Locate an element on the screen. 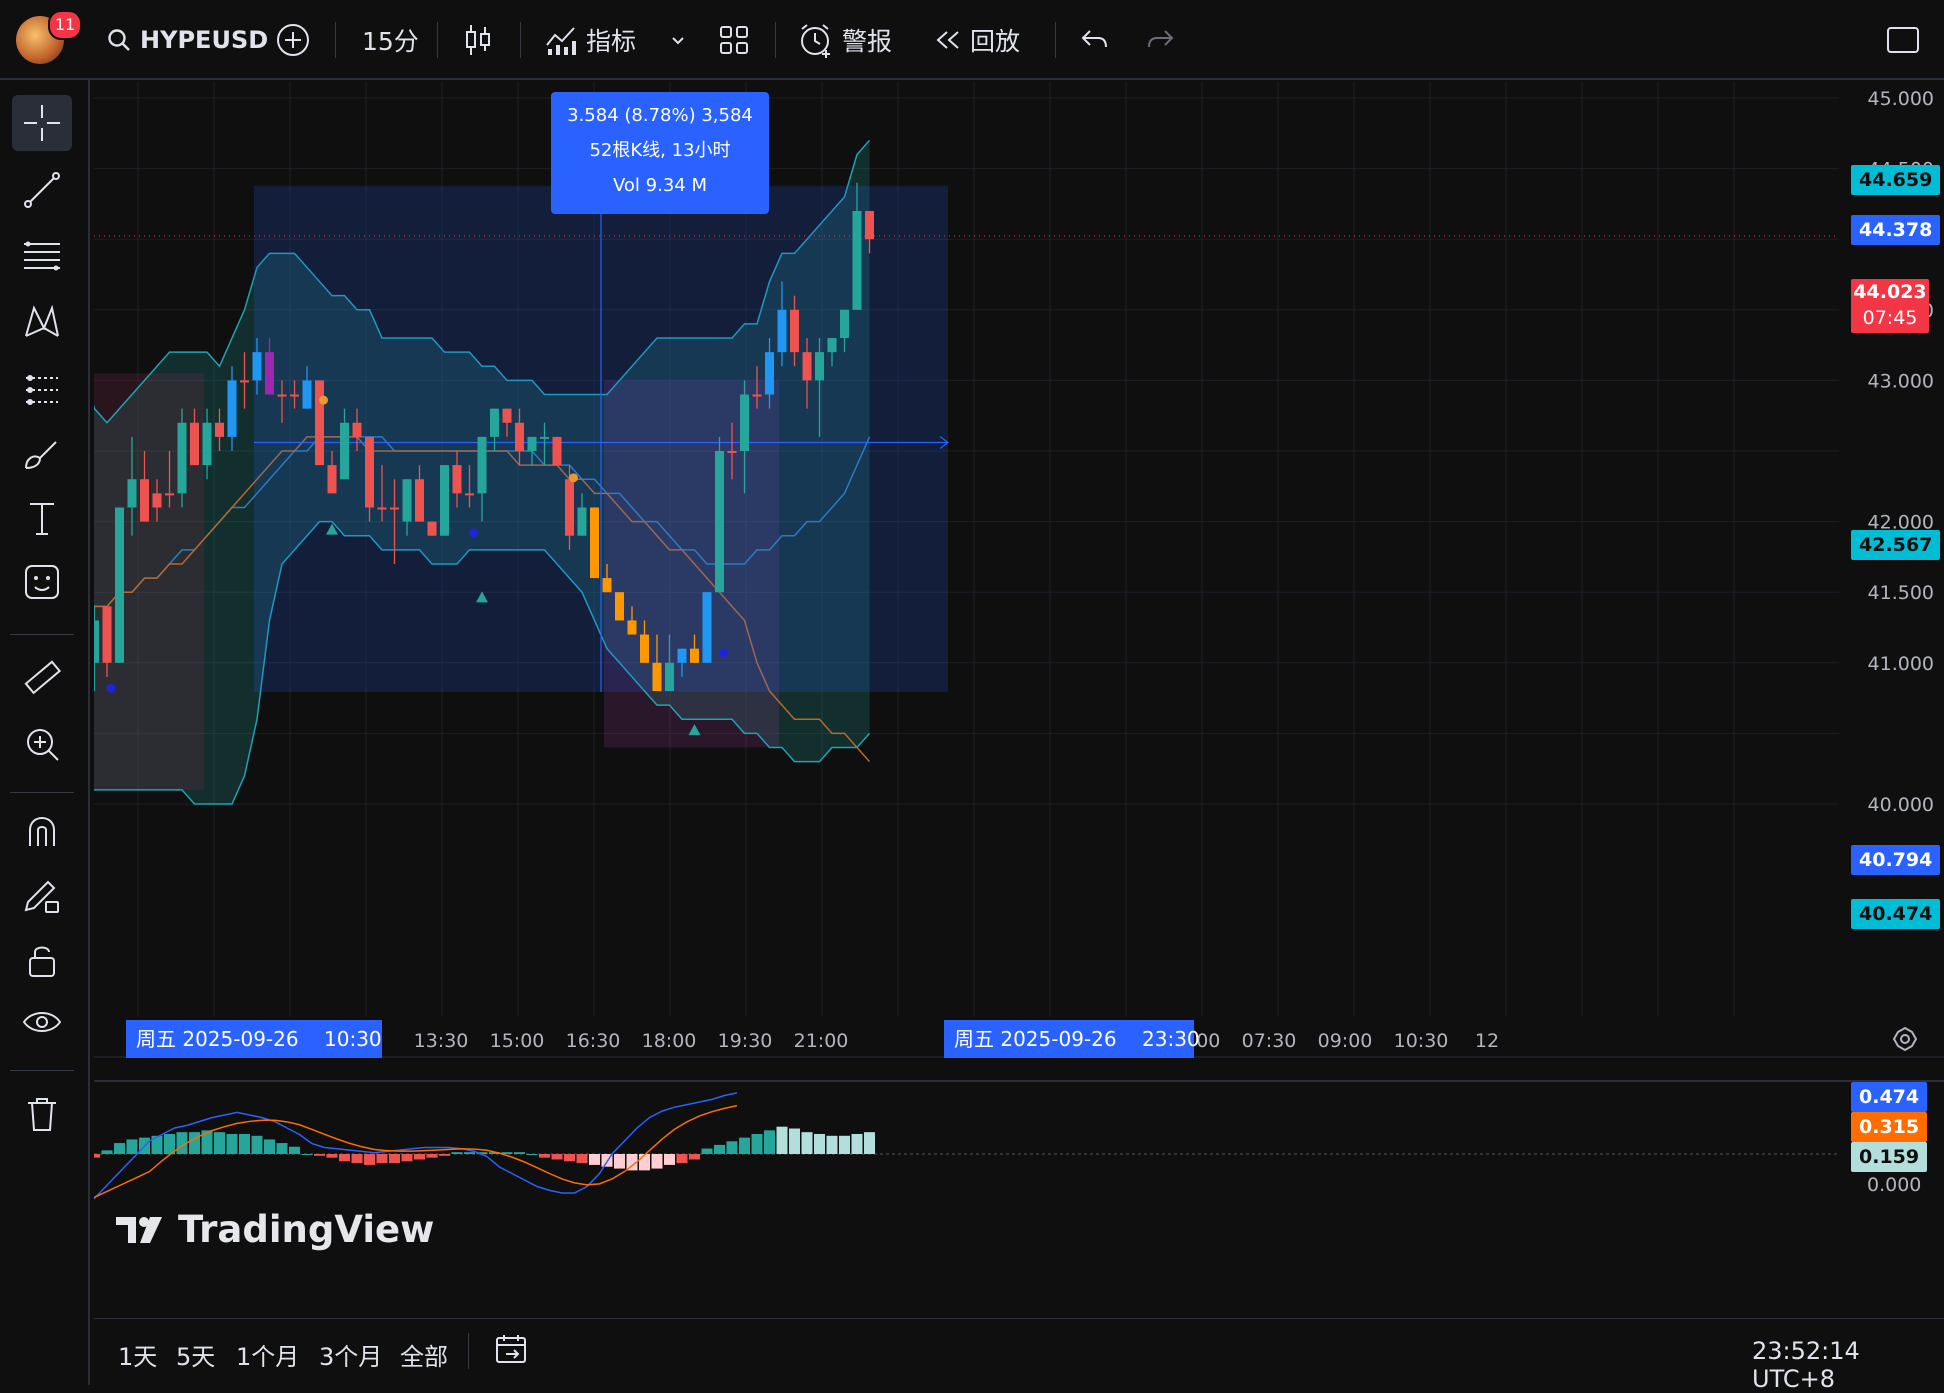  goto-date-button is located at coordinates (512, 1352).